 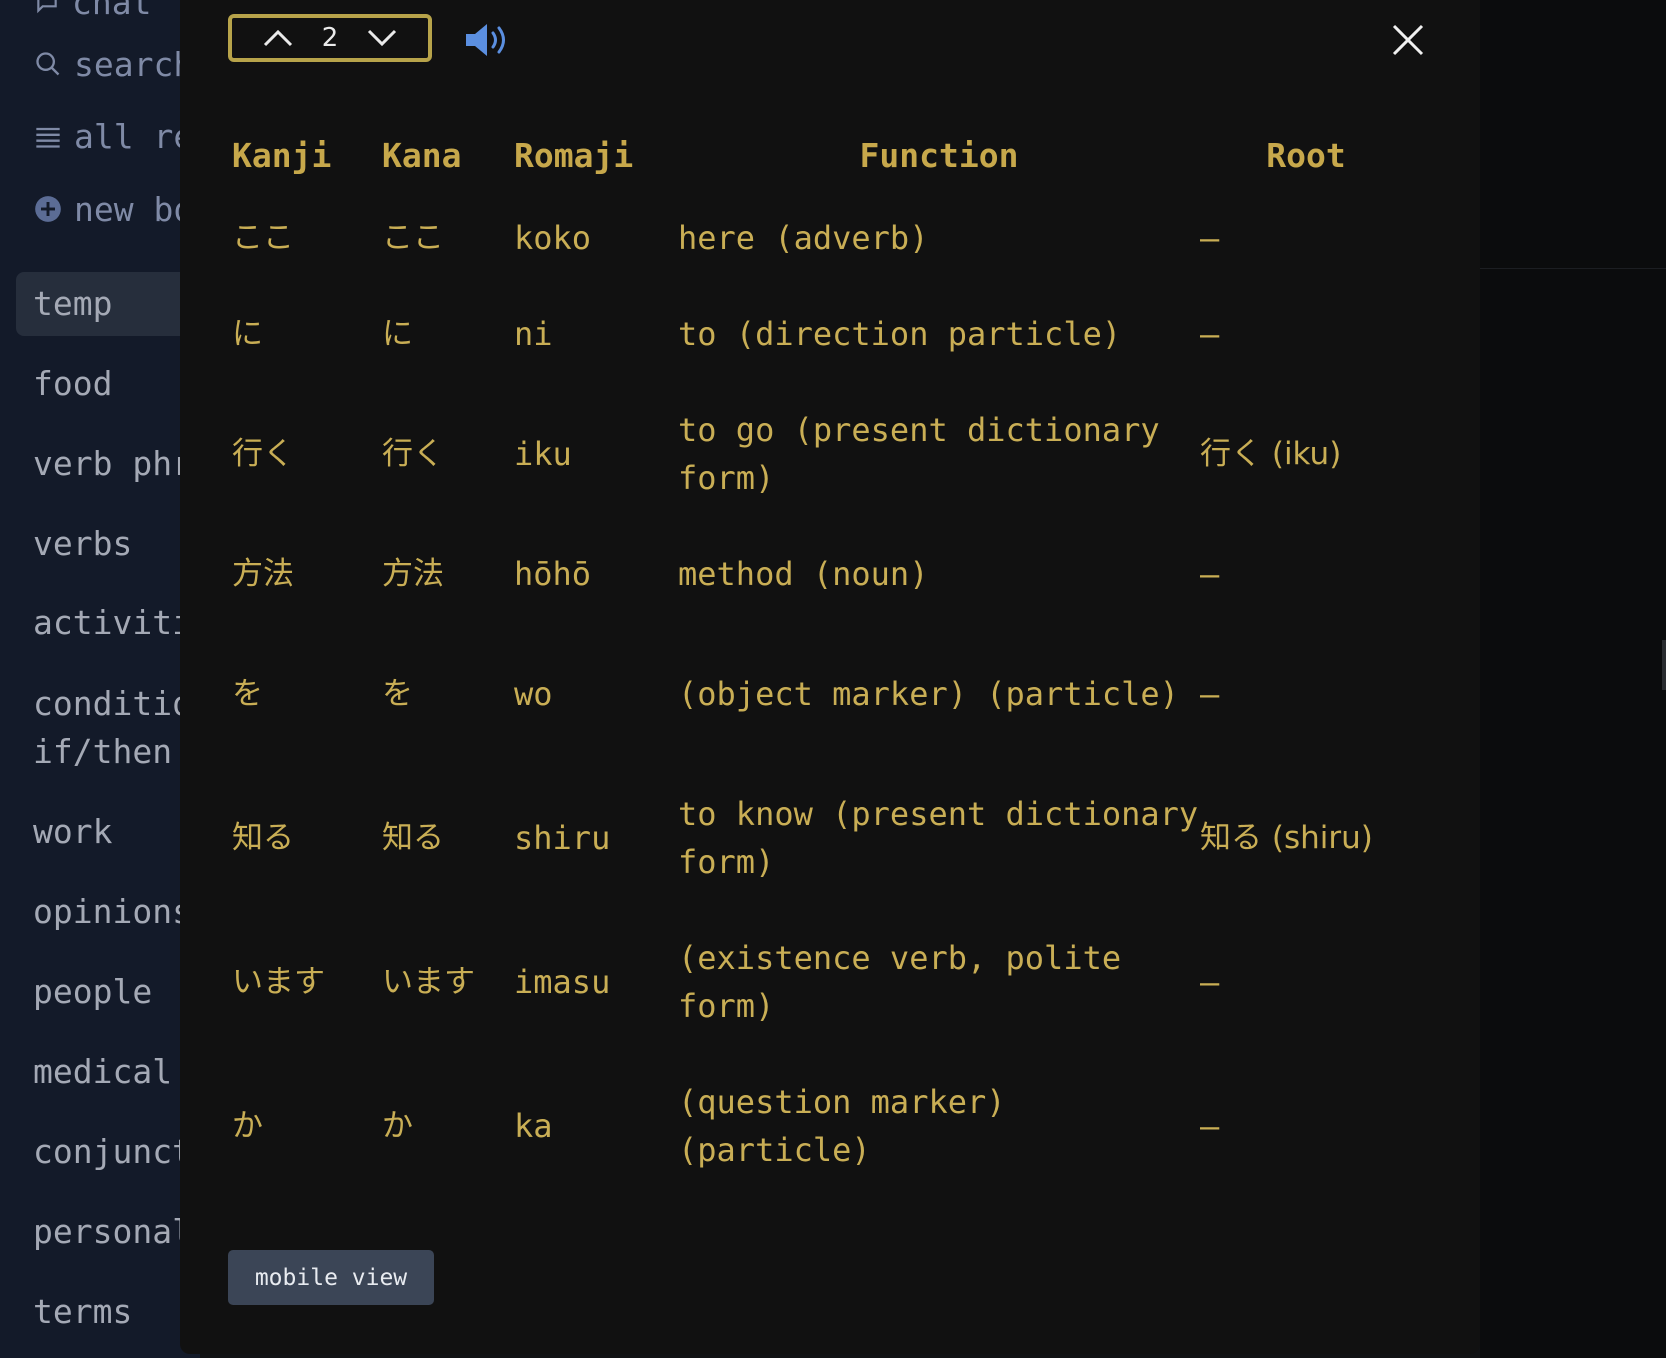 I want to click on mobile-view-button: mobile view, so click(x=331, y=1277).